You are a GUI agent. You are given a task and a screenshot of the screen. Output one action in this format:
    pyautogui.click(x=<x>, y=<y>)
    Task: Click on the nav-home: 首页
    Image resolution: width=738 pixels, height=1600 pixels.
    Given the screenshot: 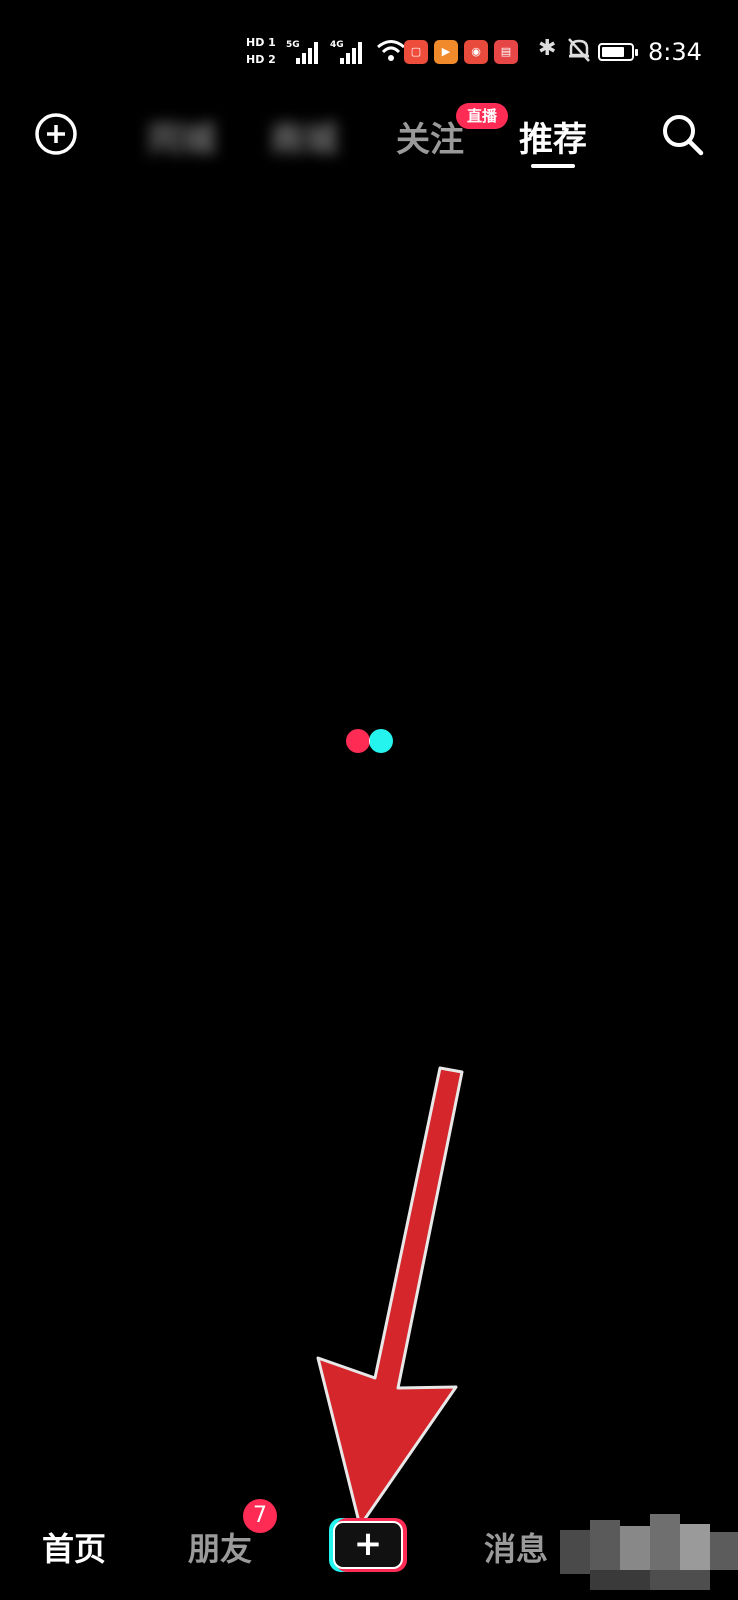 What is the action you would take?
    pyautogui.click(x=74, y=1547)
    